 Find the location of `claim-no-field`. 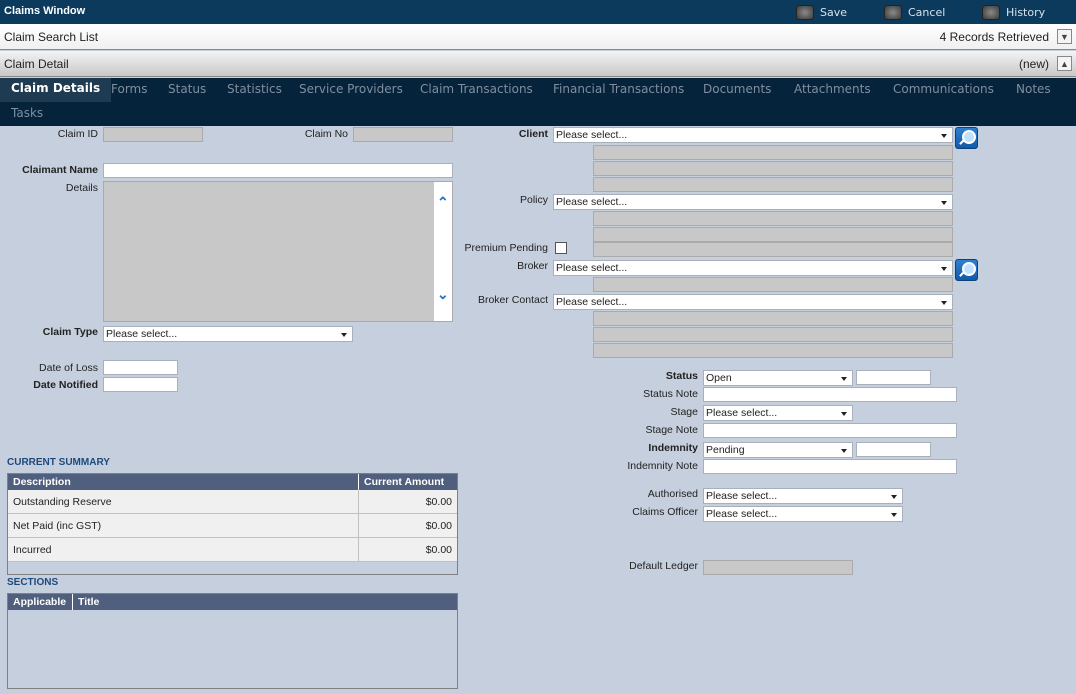

claim-no-field is located at coordinates (403, 134).